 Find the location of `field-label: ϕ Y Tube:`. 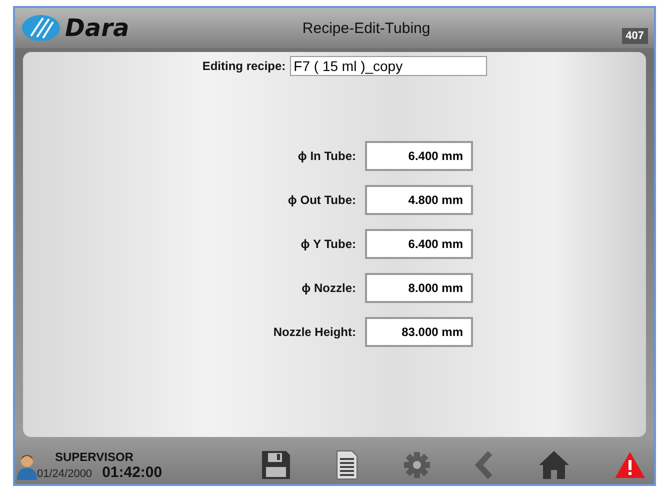

field-label: ϕ Y Tube: is located at coordinates (328, 244).